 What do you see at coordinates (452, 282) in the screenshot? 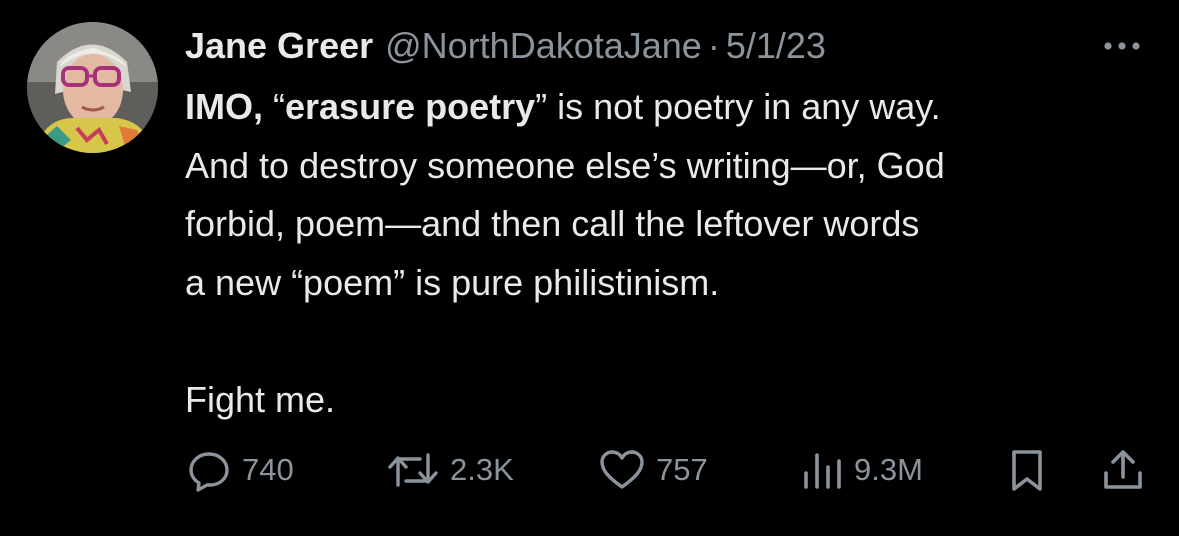
I see `tweet-line-4: a new “poem” is pure philistinism.` at bounding box center [452, 282].